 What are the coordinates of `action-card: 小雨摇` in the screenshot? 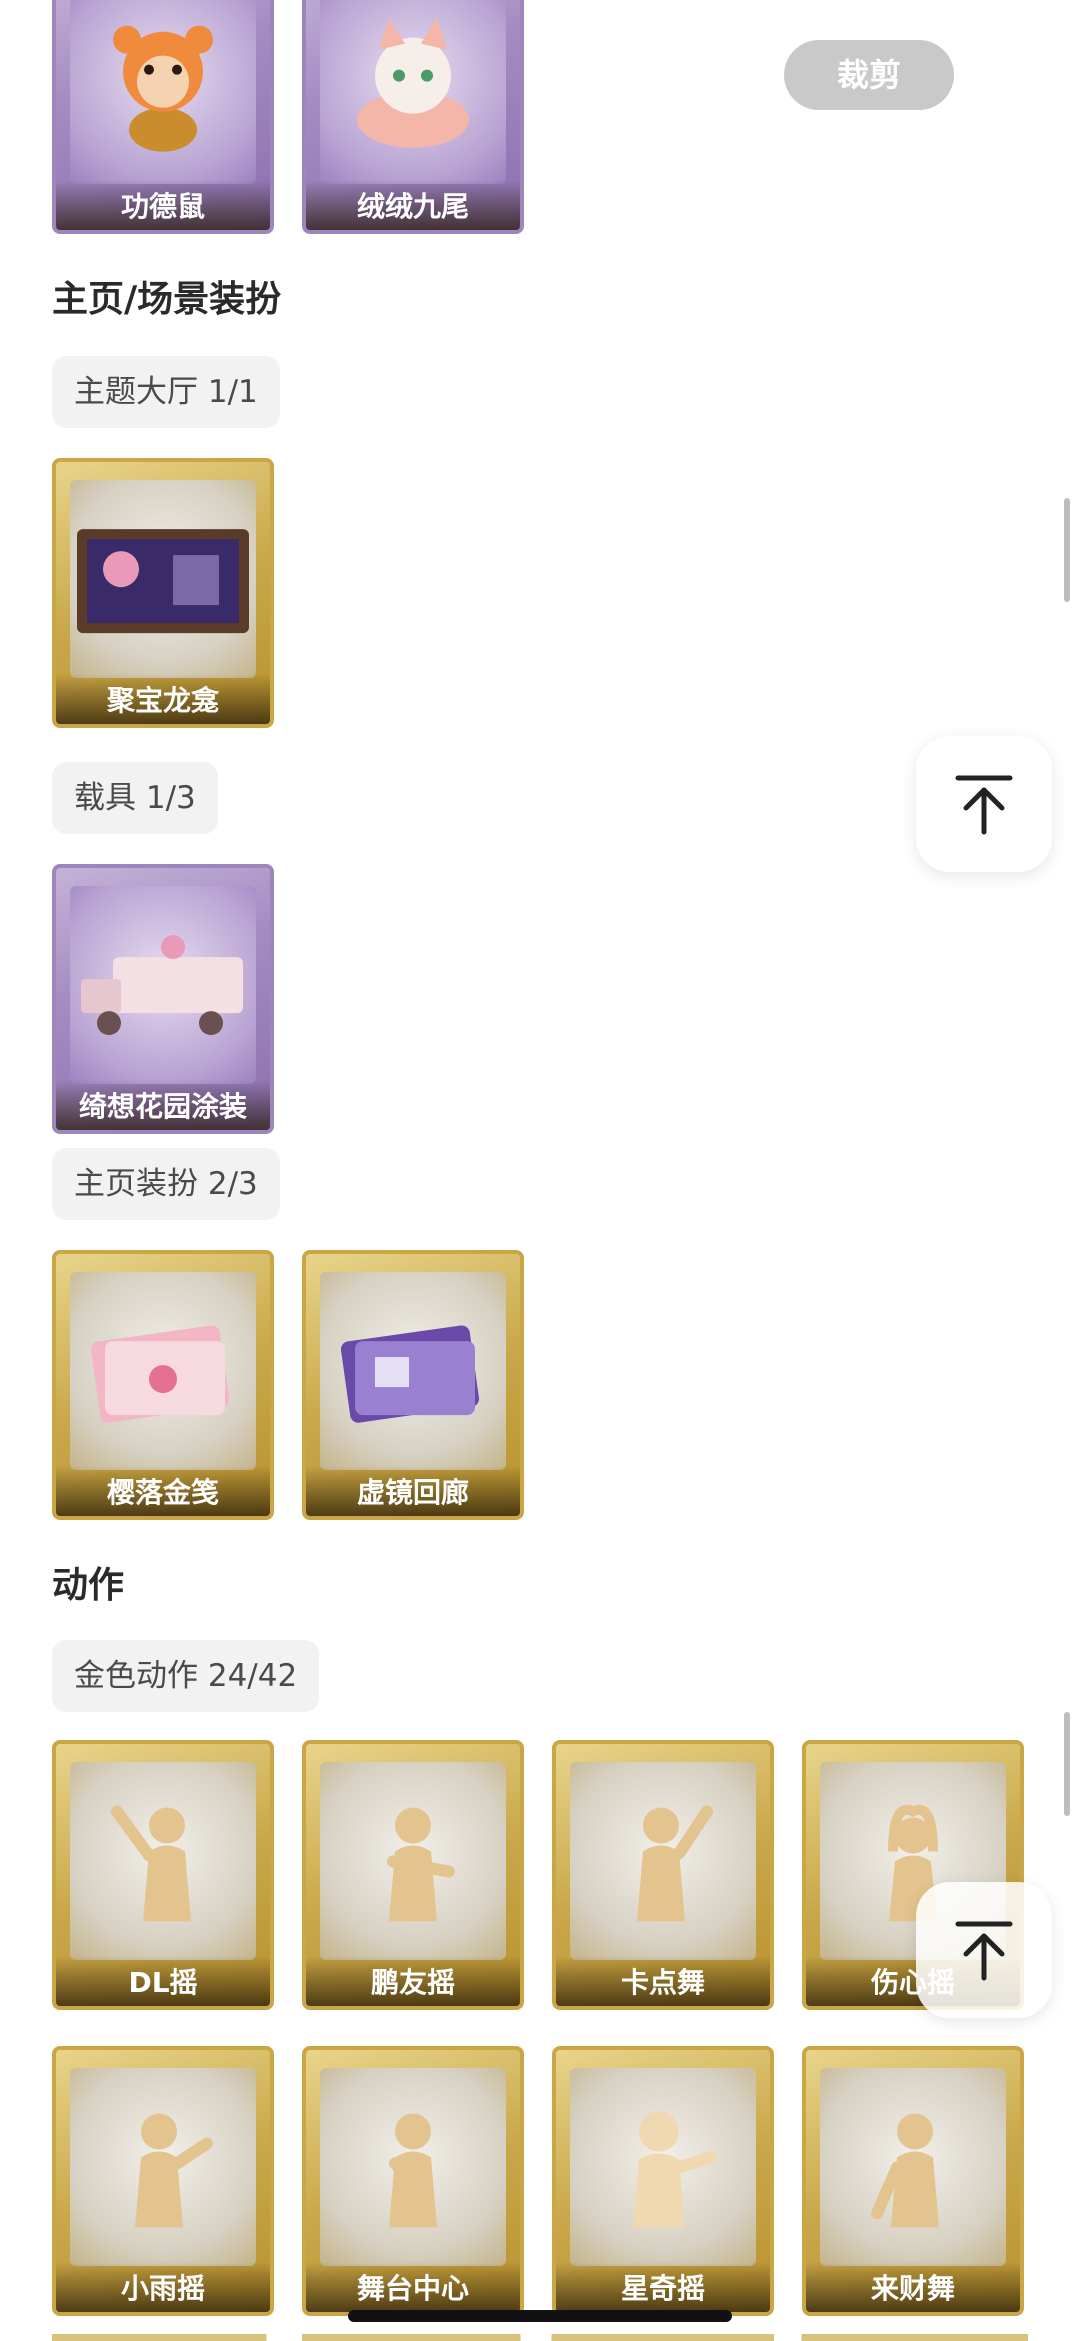 It's located at (163, 2181).